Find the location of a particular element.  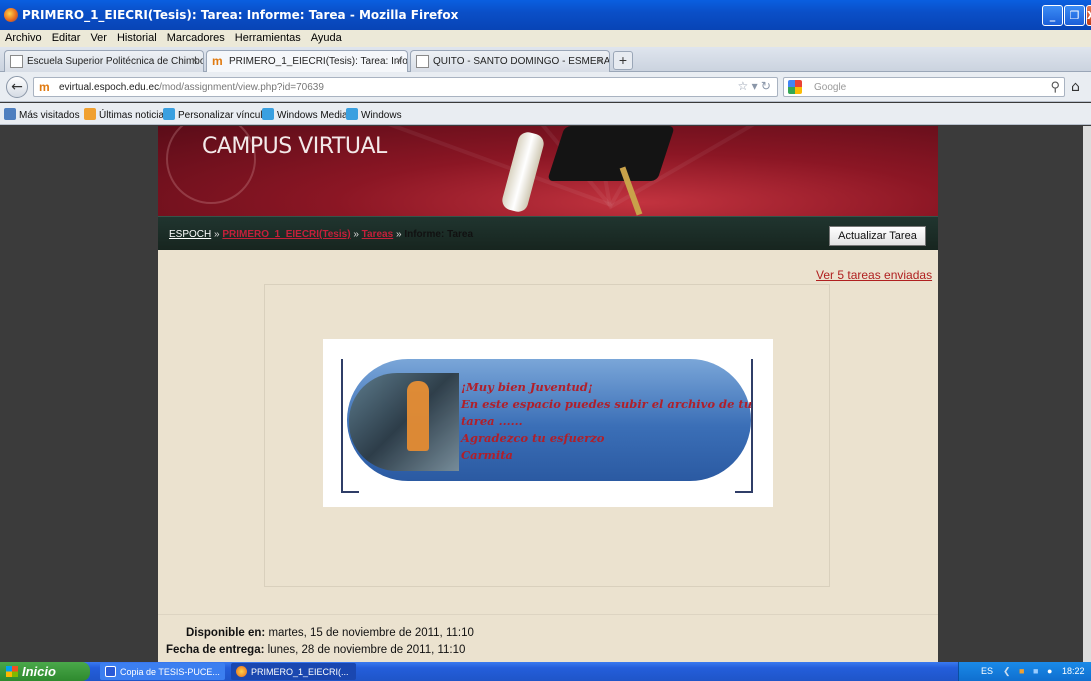

bookmark-icon is located at coordinates (10, 114).